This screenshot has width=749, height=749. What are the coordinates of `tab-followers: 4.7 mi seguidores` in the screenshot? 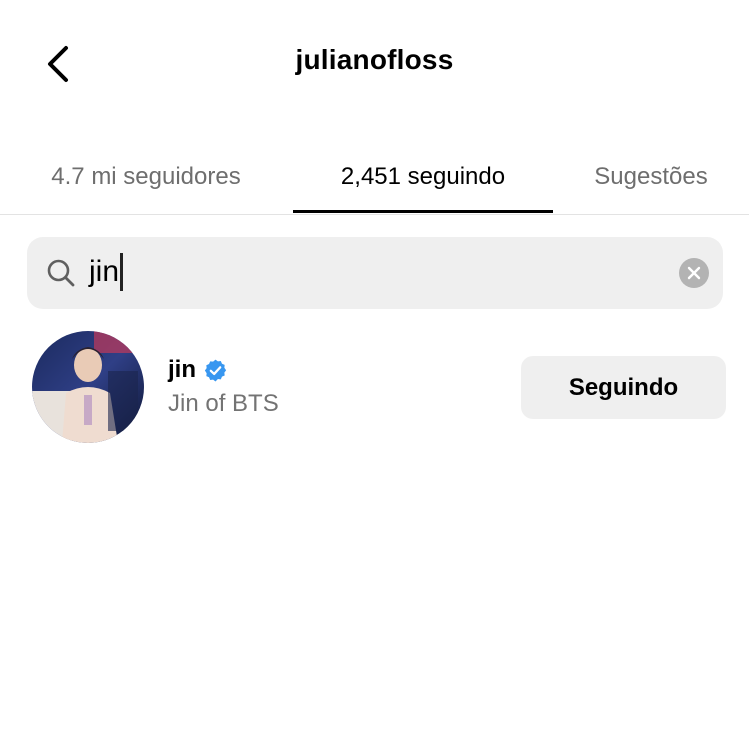 It's located at (146, 177).